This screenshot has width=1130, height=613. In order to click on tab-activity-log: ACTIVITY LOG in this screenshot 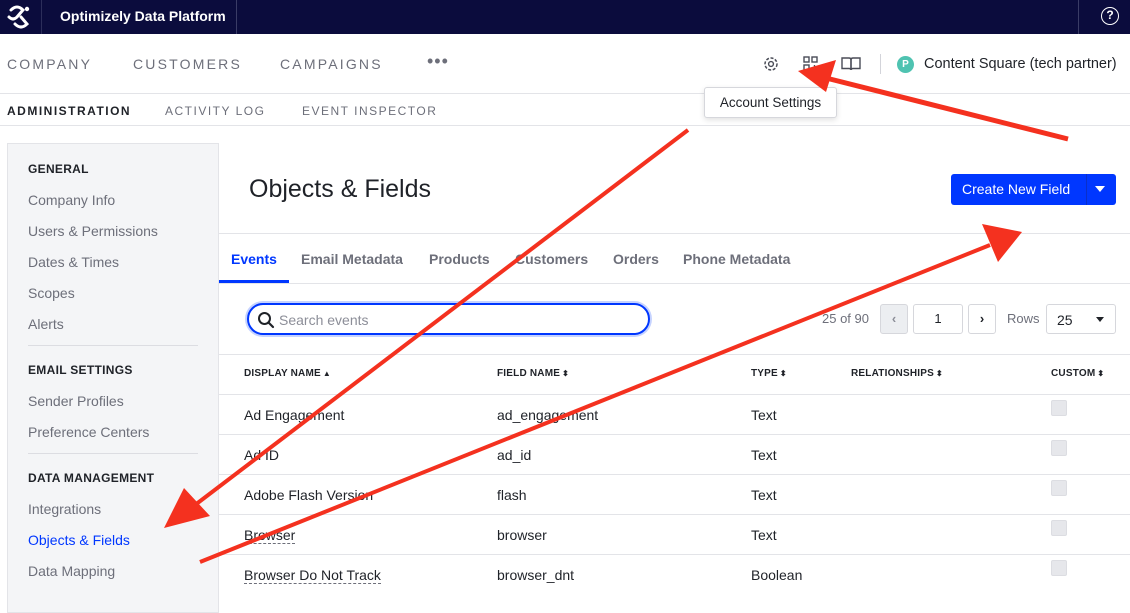, I will do `click(215, 111)`.